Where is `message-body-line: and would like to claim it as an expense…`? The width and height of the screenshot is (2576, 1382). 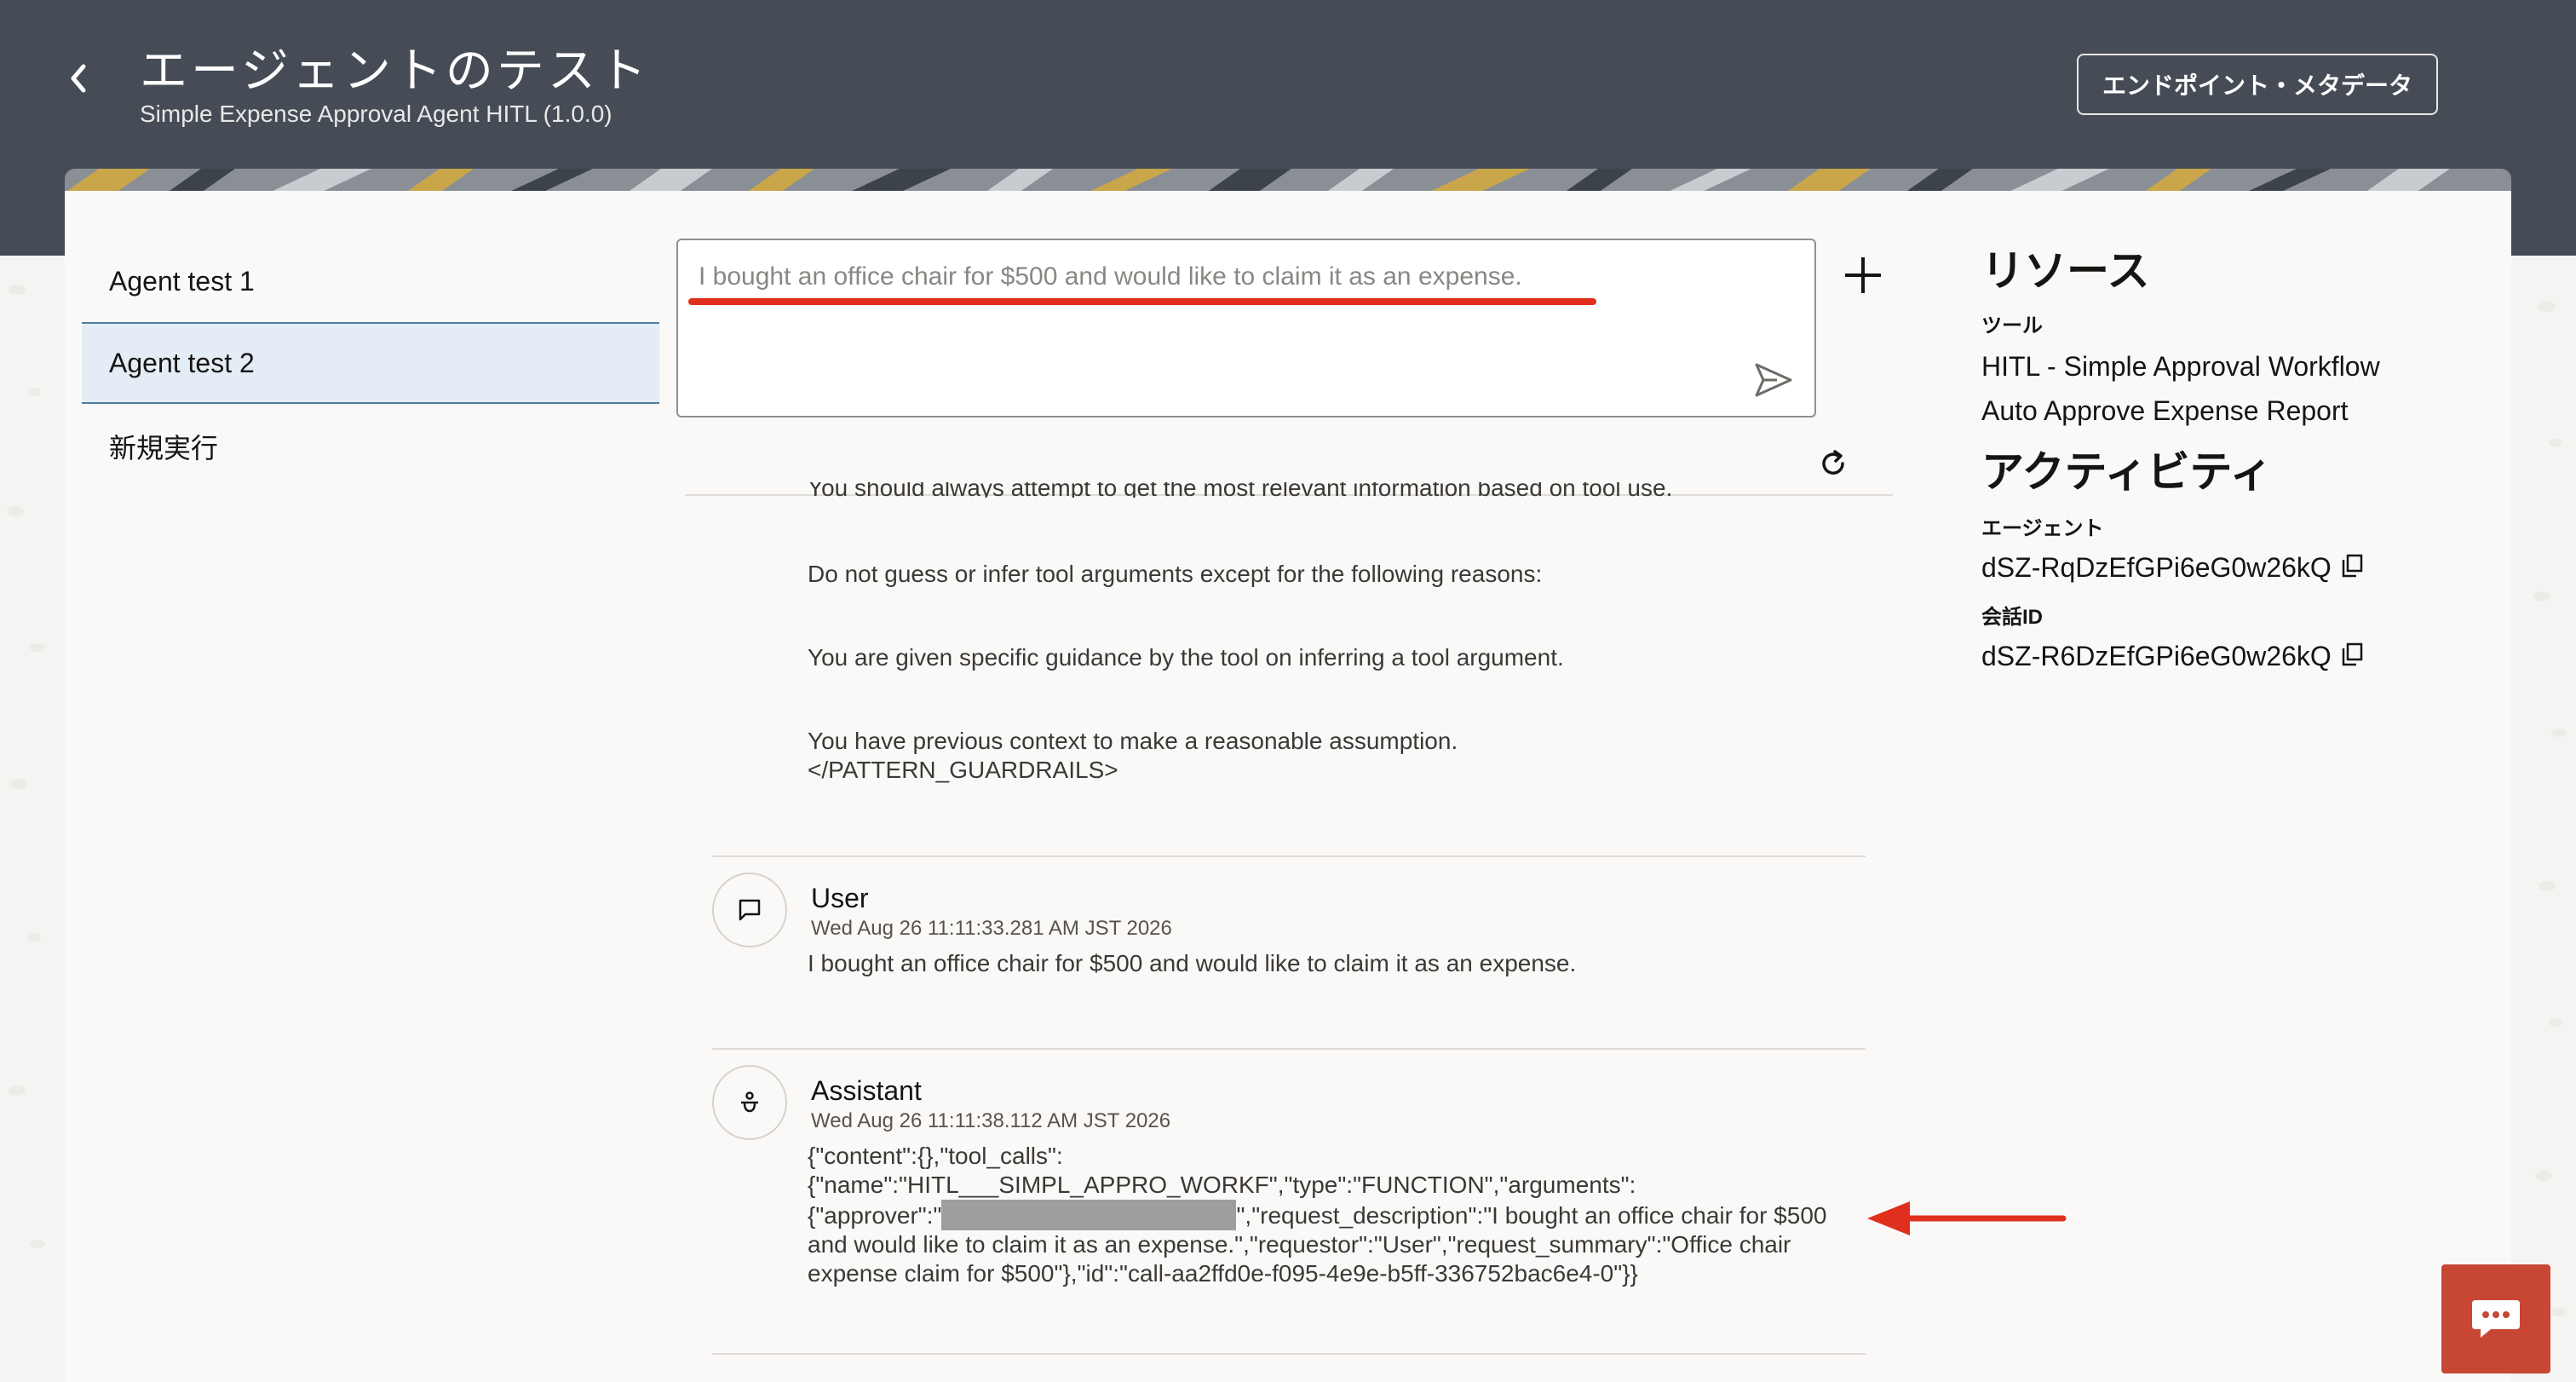
message-body-line: and would like to claim it as an expense… is located at coordinates (1300, 1244).